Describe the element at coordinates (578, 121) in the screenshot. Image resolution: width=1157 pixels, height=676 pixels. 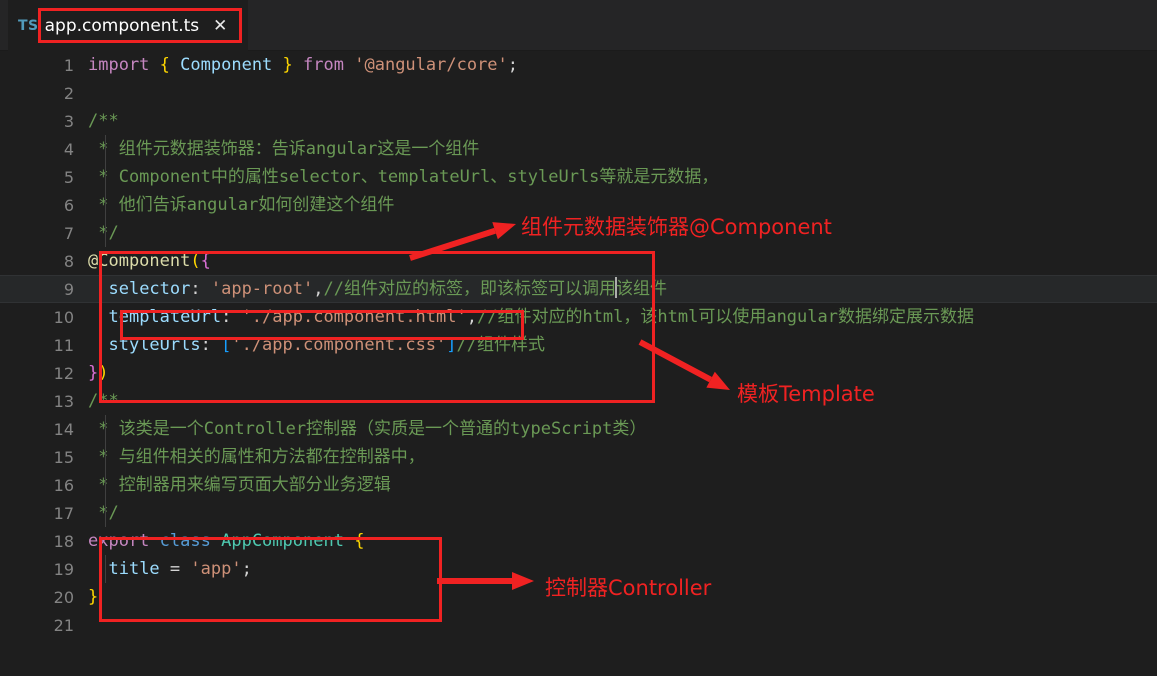
I see `code-line: 3 /**` at that location.